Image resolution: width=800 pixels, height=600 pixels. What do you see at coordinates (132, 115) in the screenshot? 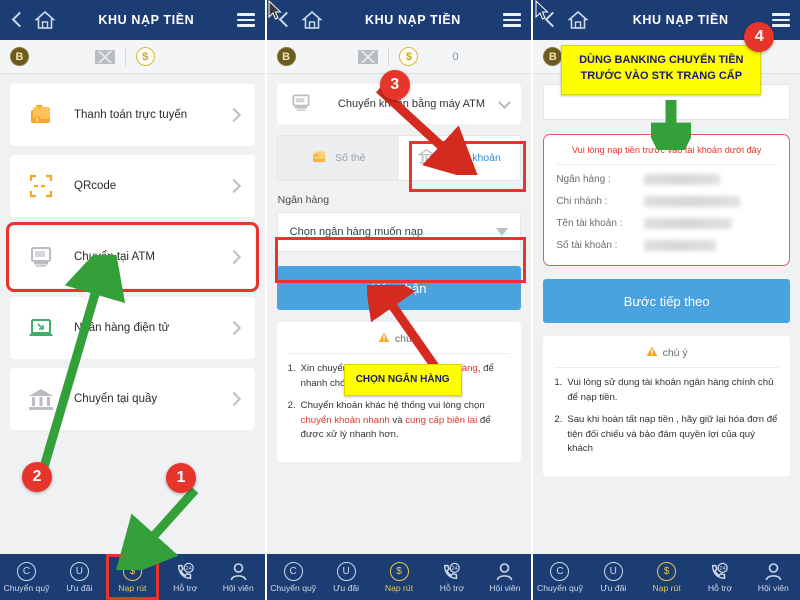
I see `list-item-thanh-toan-truc-tuyen: $ Thanh toán trực tuyến` at bounding box center [132, 115].